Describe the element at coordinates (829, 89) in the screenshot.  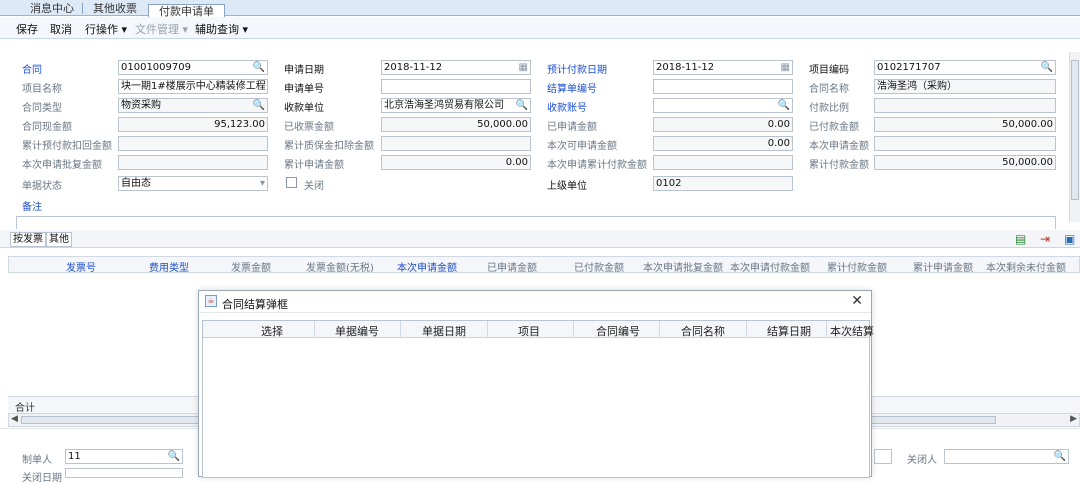
I see `contract-name-label: 合同名称` at that location.